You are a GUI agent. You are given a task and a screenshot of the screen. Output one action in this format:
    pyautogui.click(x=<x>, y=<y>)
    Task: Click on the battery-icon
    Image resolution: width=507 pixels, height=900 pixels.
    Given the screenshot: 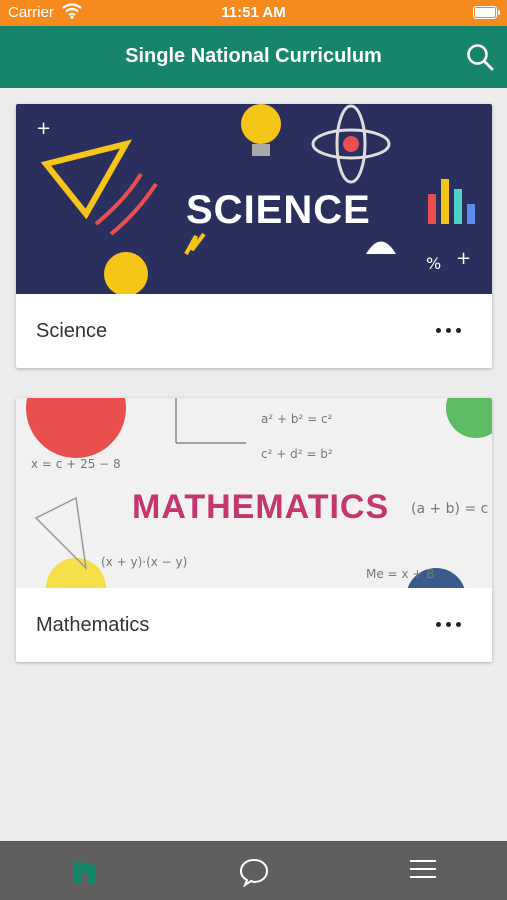 What is the action you would take?
    pyautogui.click(x=486, y=12)
    